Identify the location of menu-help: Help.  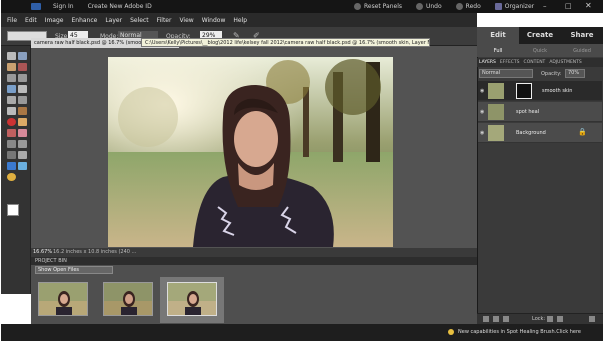
(240, 20).